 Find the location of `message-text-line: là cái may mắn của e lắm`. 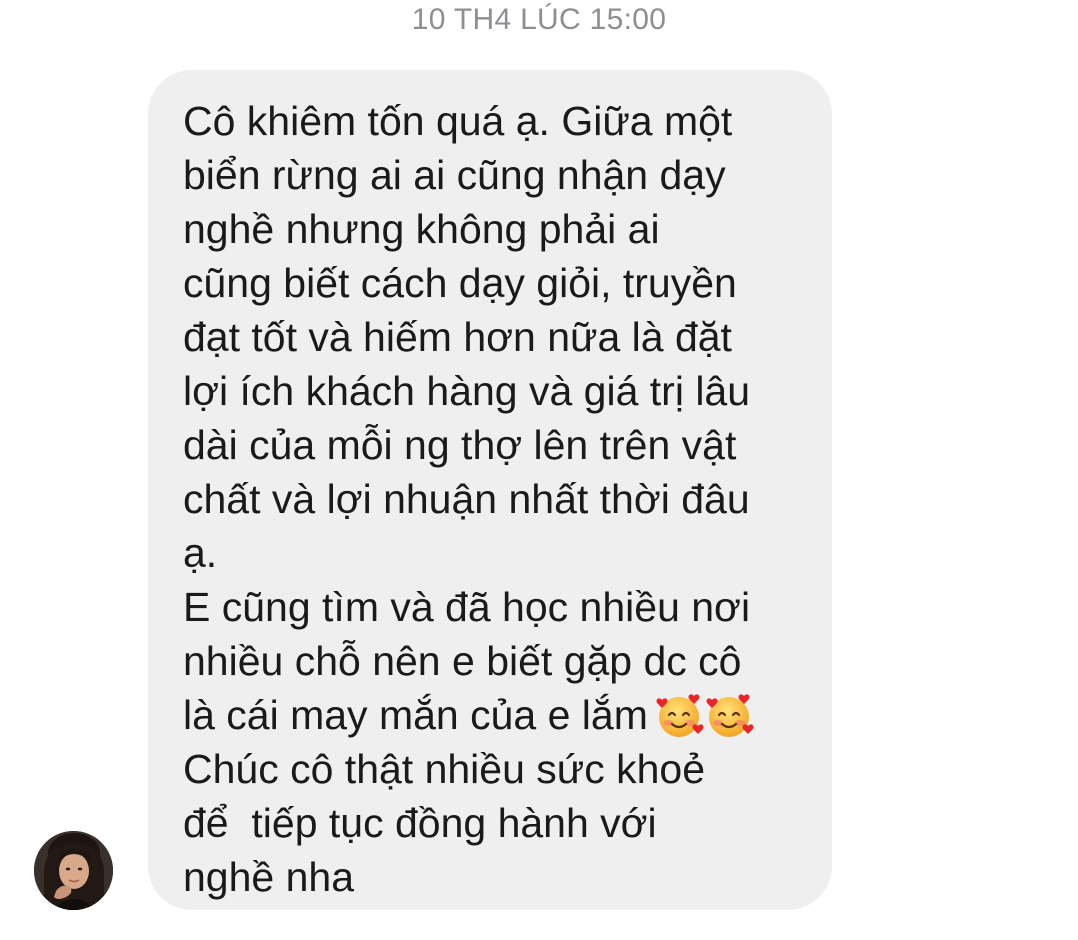

message-text-line: là cái may mắn của e lắm is located at coordinates (415, 715).